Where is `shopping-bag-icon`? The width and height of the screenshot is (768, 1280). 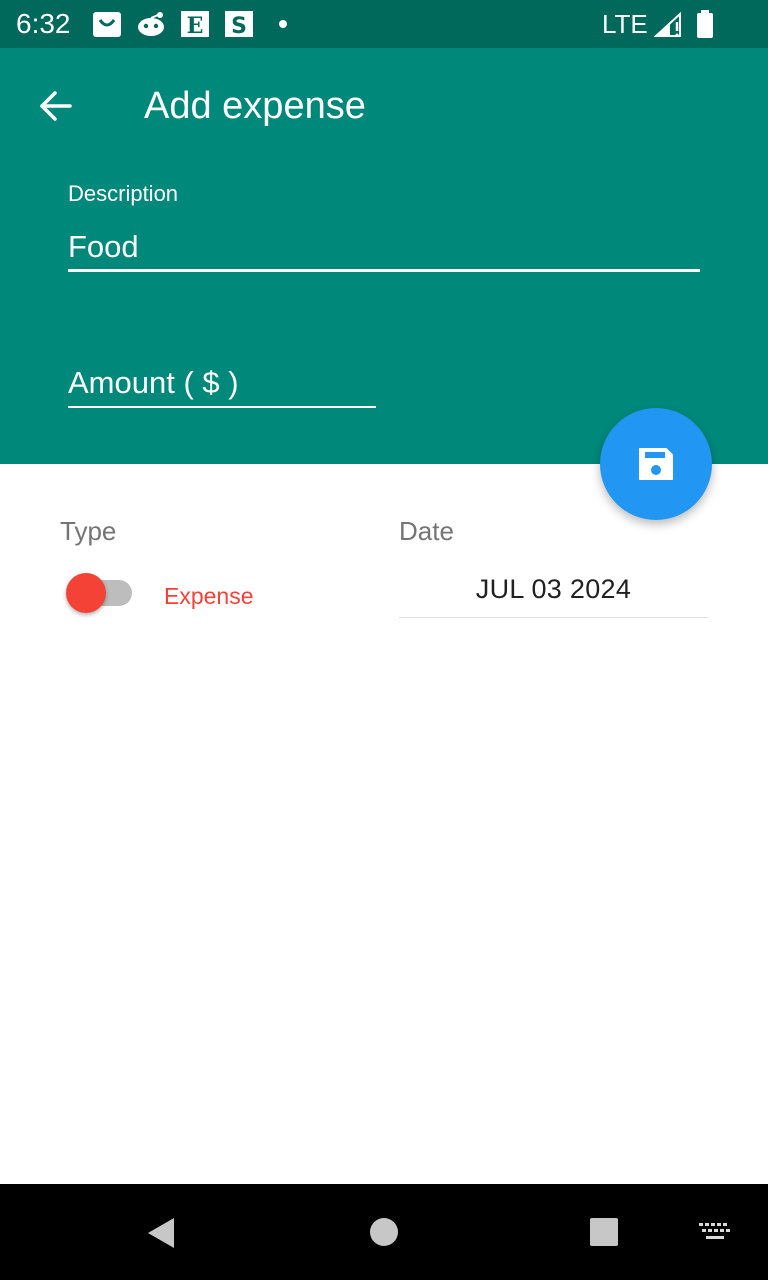
shopping-bag-icon is located at coordinates (107, 24).